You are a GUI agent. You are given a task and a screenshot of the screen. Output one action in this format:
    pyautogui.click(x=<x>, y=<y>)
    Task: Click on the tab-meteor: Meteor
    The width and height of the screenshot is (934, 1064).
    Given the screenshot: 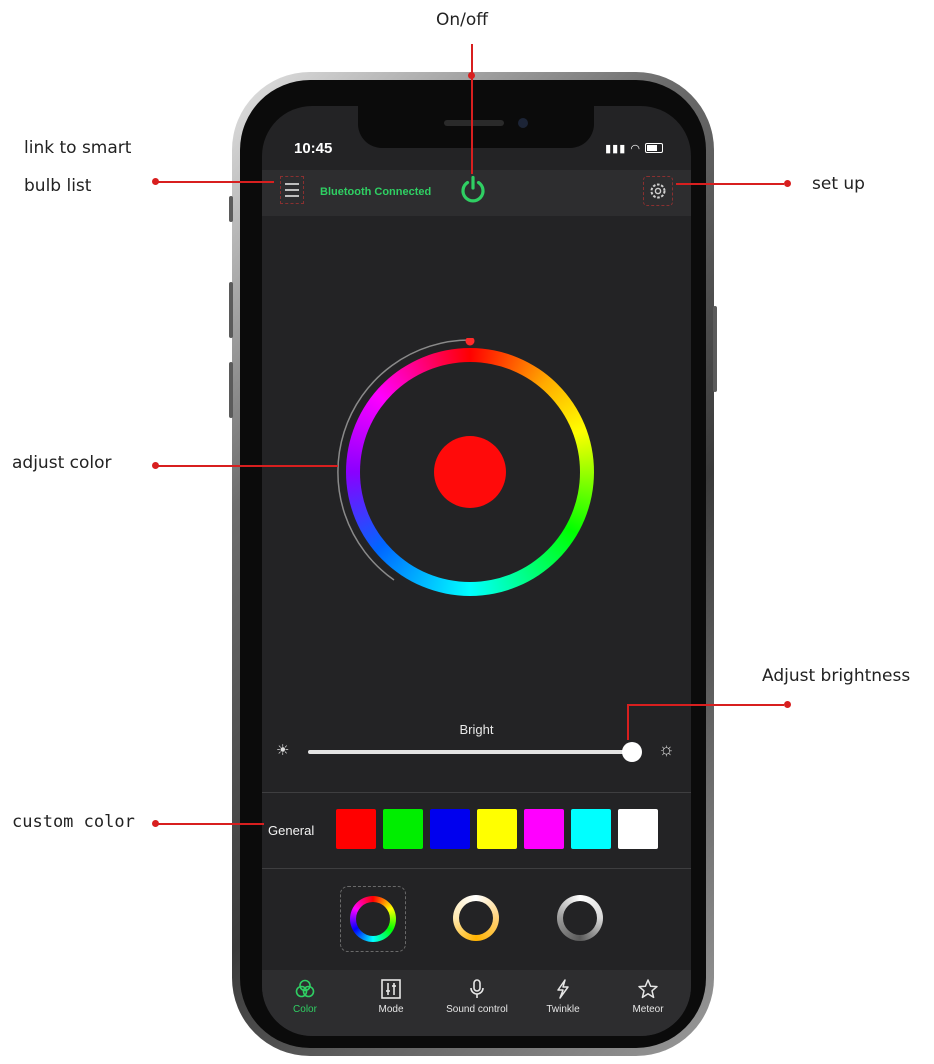 What is the action you would take?
    pyautogui.click(x=648, y=996)
    